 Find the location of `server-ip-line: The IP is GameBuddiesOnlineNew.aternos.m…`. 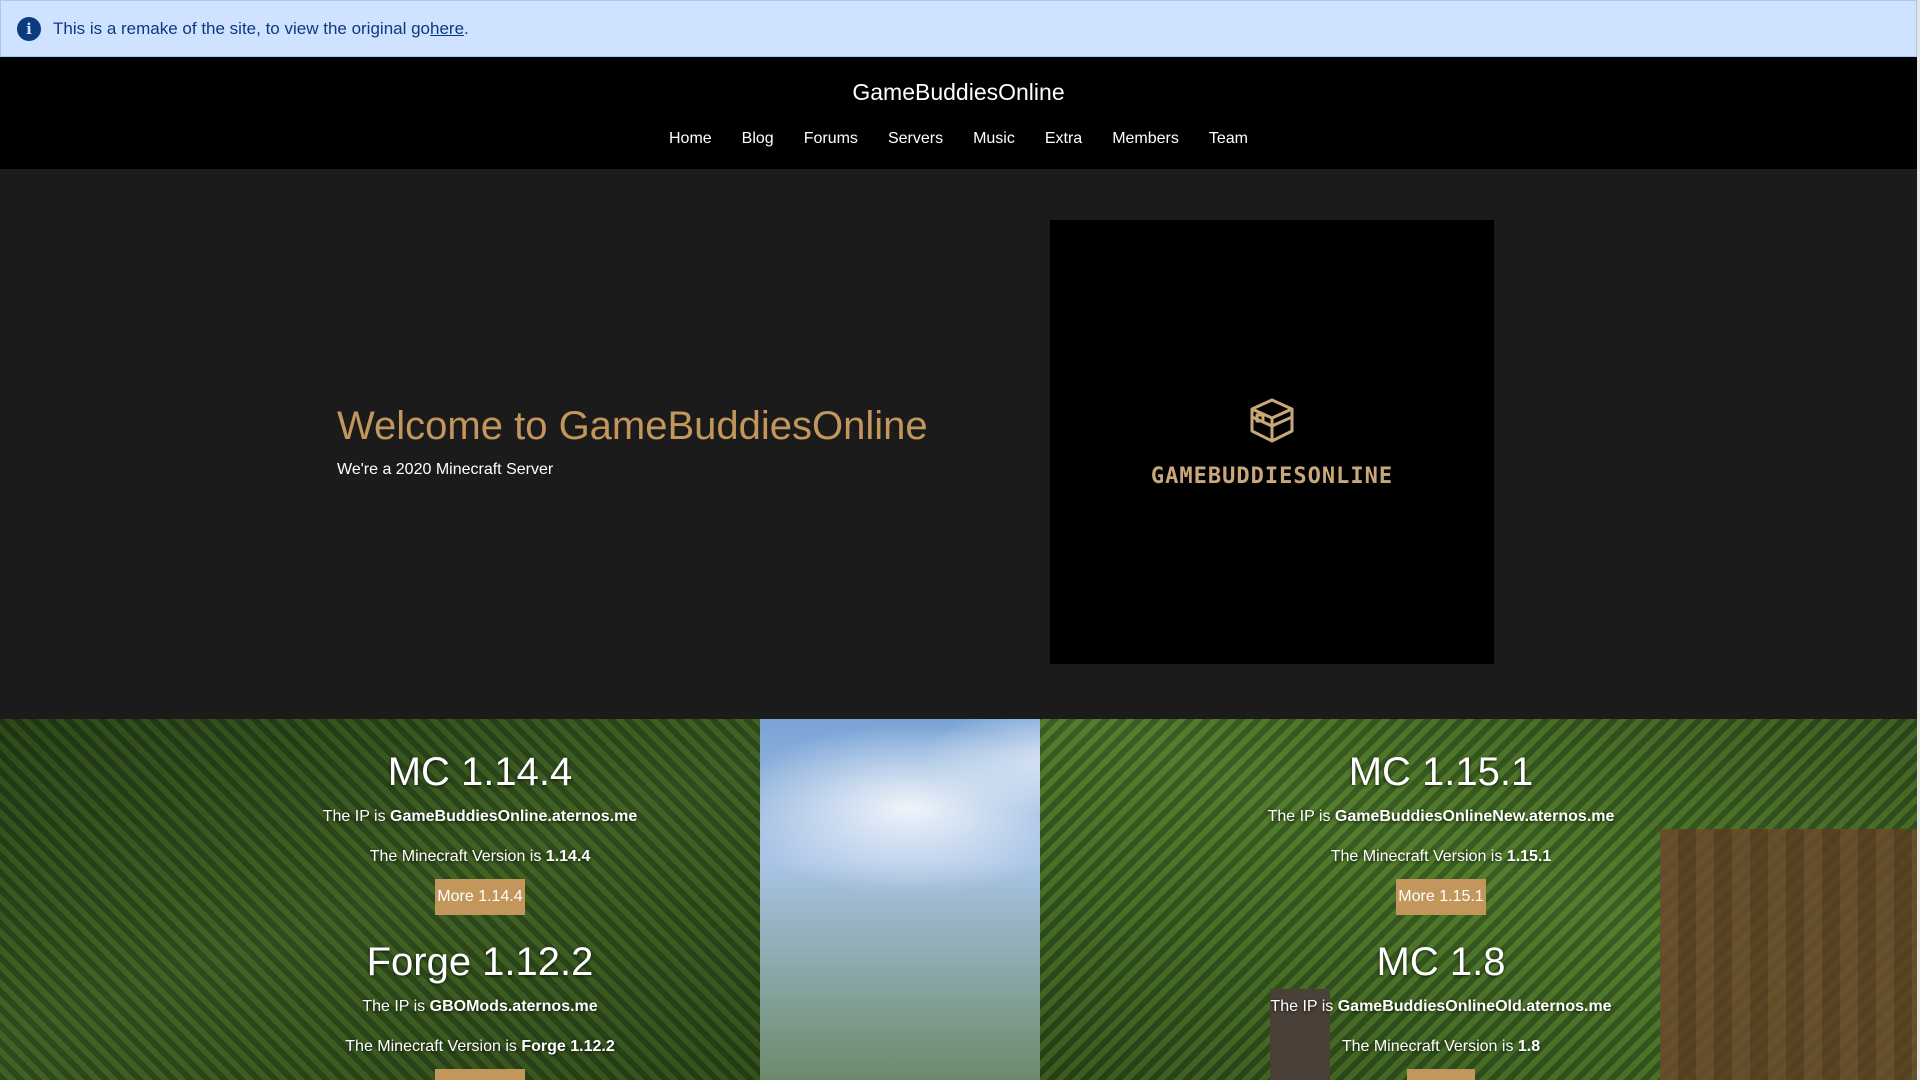

server-ip-line: The IP is GameBuddiesOnlineNew.aternos.m… is located at coordinates (1441, 816).